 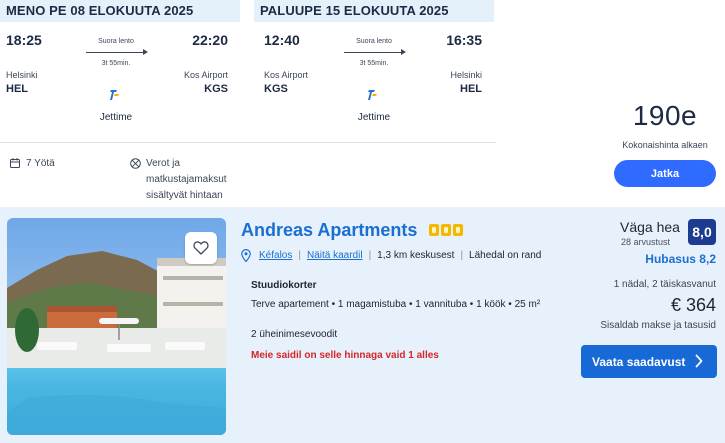 I want to click on room-type: Stuudiokorter, so click(x=284, y=285).